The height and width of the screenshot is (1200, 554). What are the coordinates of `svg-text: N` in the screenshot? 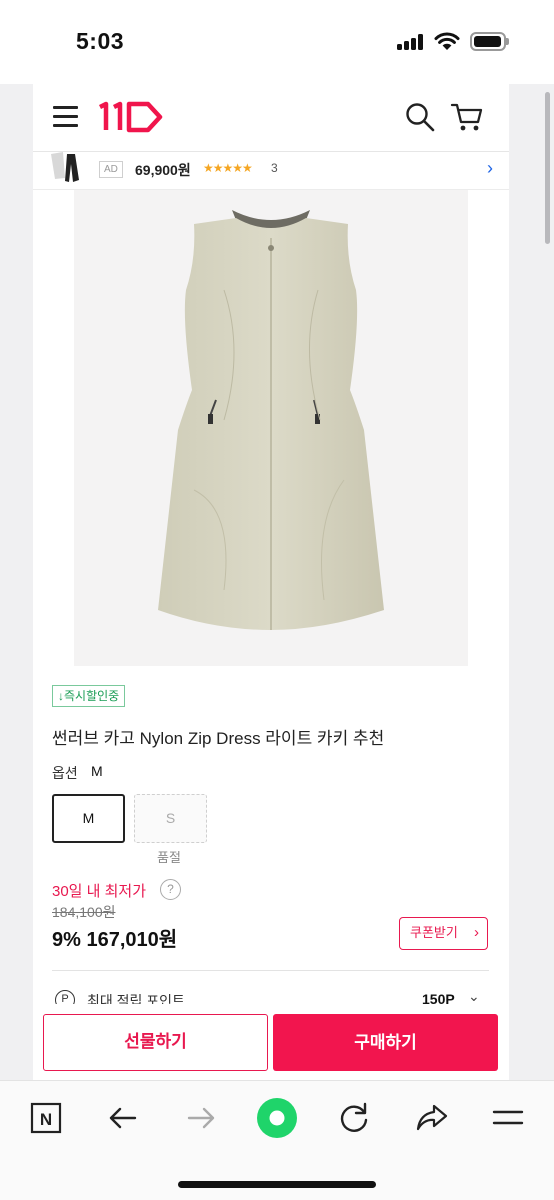 It's located at (46, 1119).